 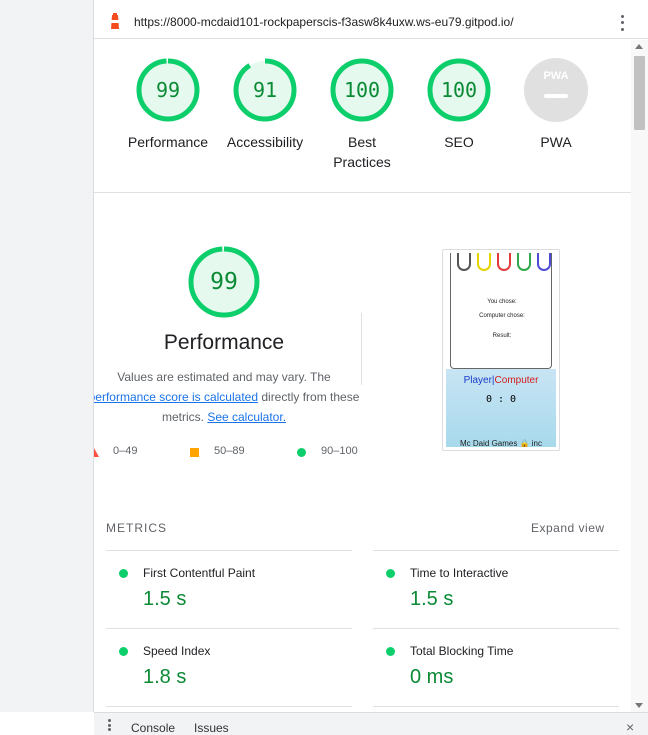 I want to click on performance-title: Performance, so click(x=224, y=342).